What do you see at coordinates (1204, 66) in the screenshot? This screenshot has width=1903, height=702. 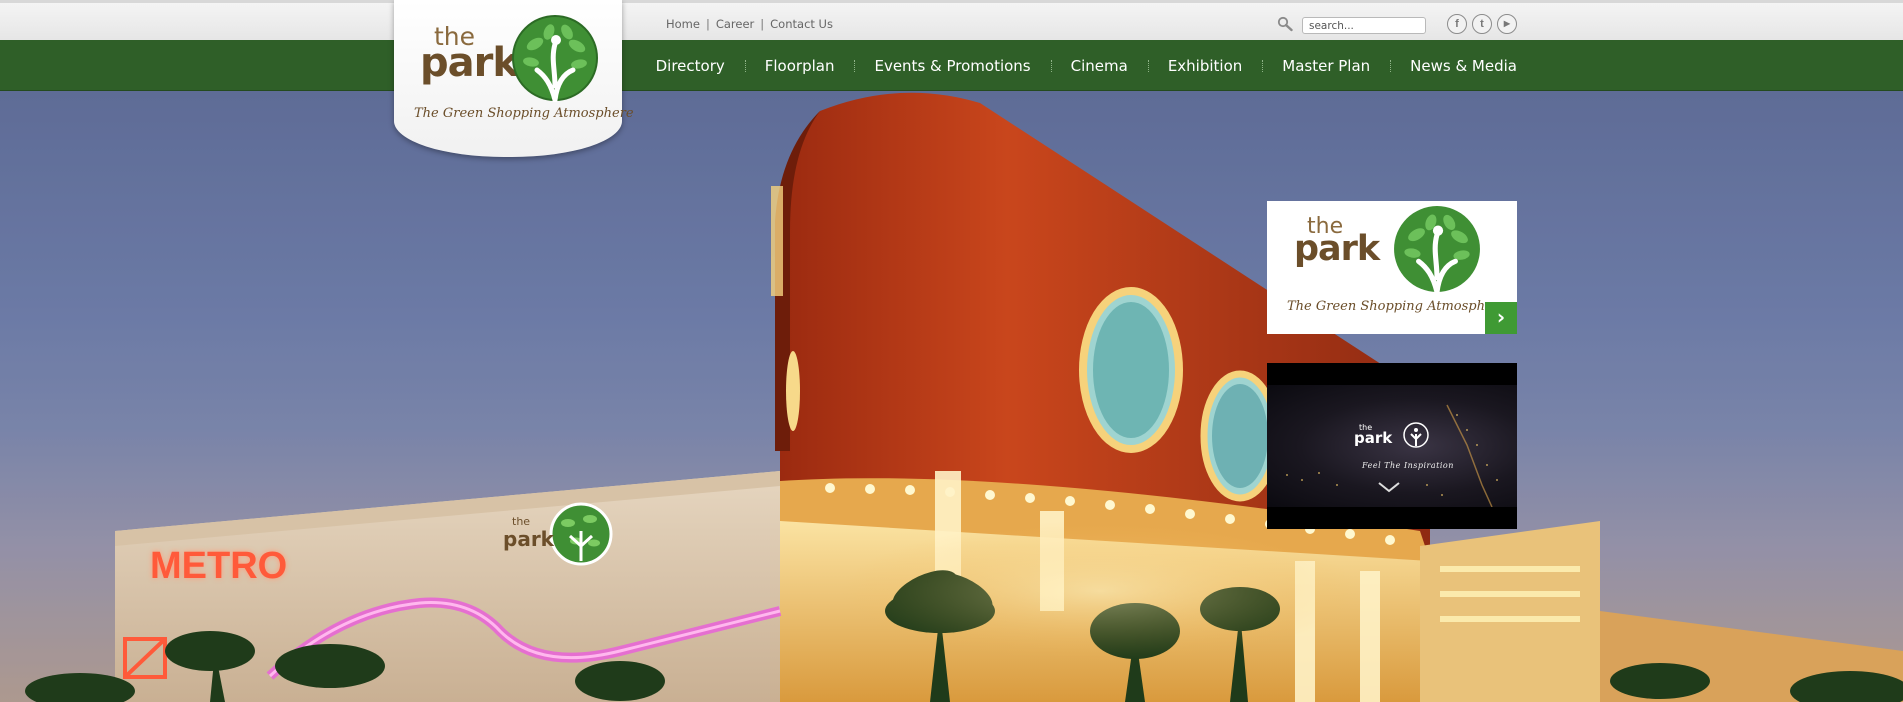 I see `nav-item-exhibition: Exhibition` at bounding box center [1204, 66].